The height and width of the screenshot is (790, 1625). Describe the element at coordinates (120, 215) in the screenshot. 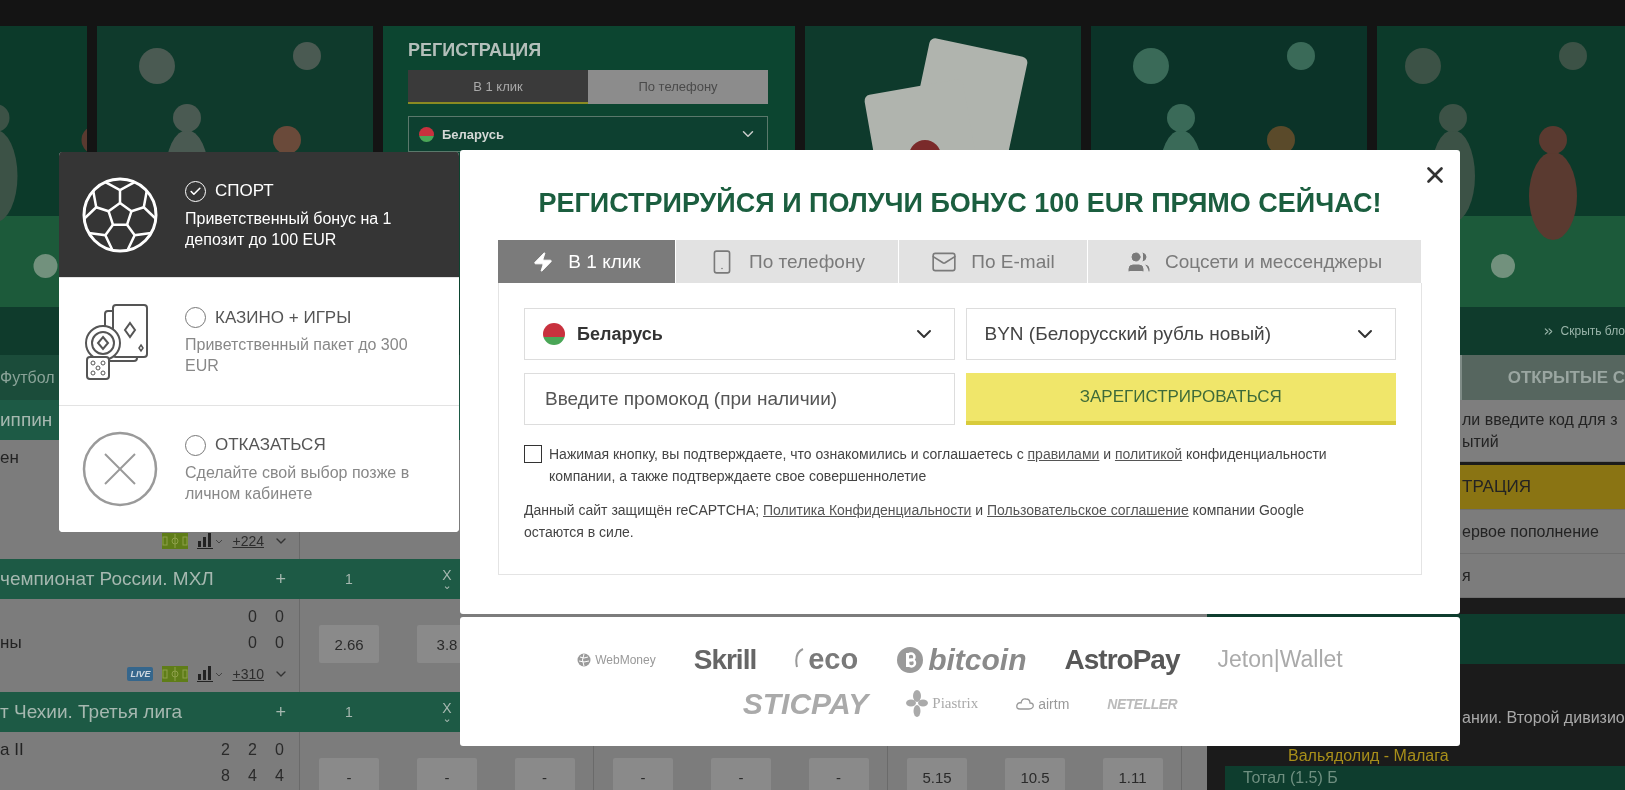

I see `soccer-ball-icon` at that location.